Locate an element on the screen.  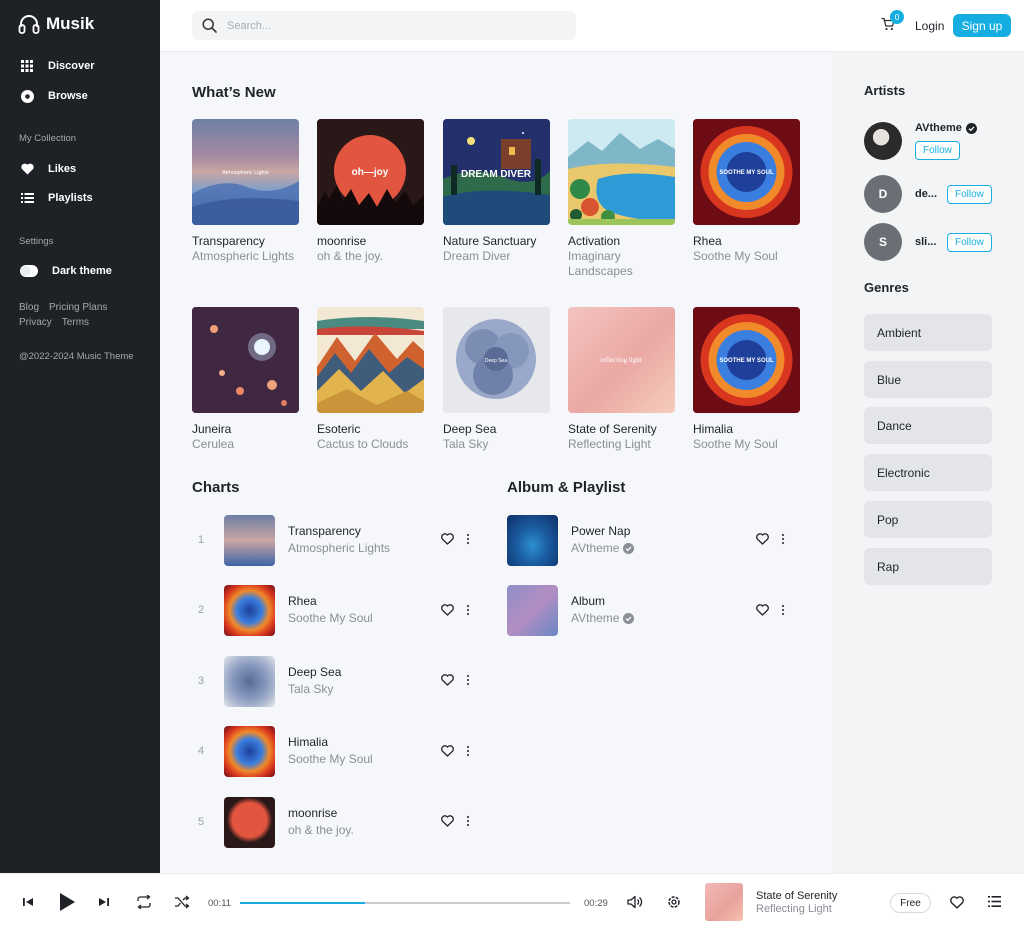
search-input is located at coordinates (392, 25).